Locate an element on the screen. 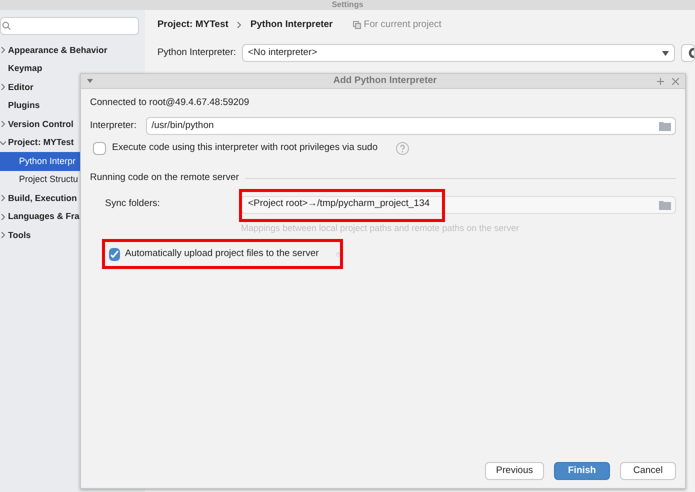  breadcrumb-item: Project: MYTest is located at coordinates (192, 25).